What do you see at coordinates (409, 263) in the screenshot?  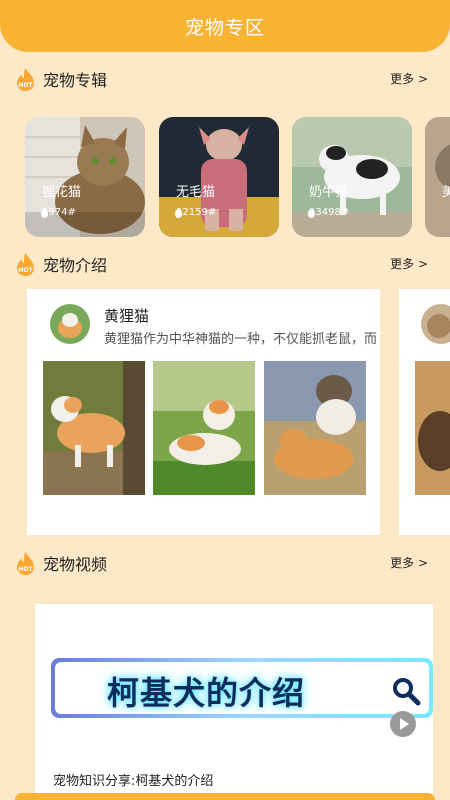 I see `more-intro-link: 更多 >` at bounding box center [409, 263].